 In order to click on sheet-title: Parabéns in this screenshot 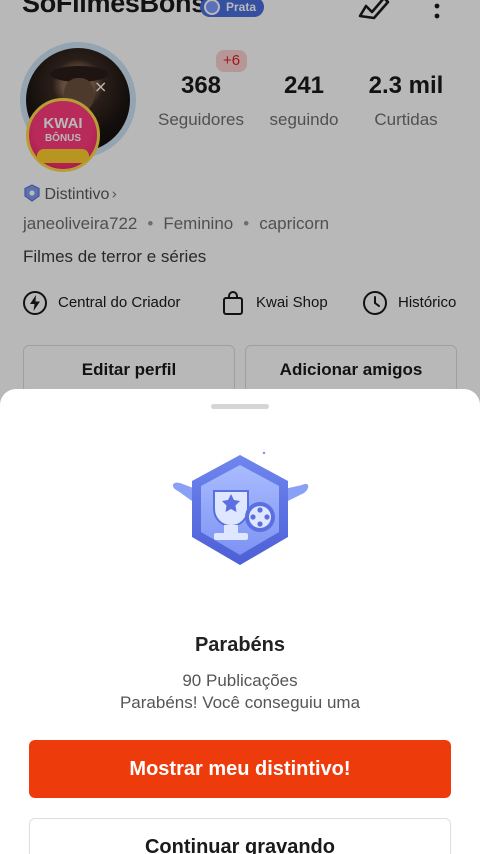, I will do `click(240, 645)`.